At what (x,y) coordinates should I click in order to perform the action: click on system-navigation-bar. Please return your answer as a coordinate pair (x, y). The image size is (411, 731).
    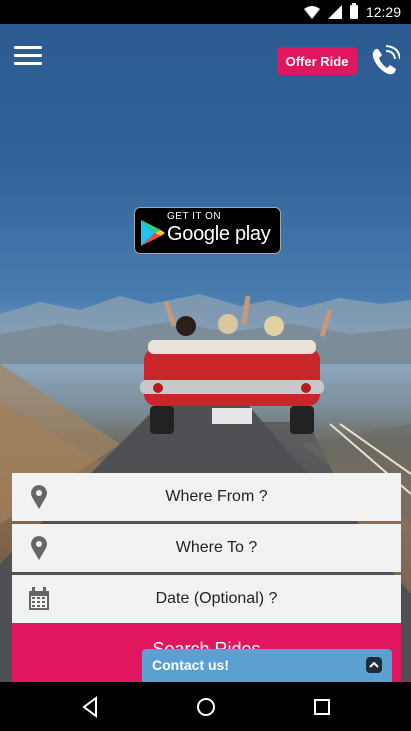
    Looking at the image, I should click on (205, 706).